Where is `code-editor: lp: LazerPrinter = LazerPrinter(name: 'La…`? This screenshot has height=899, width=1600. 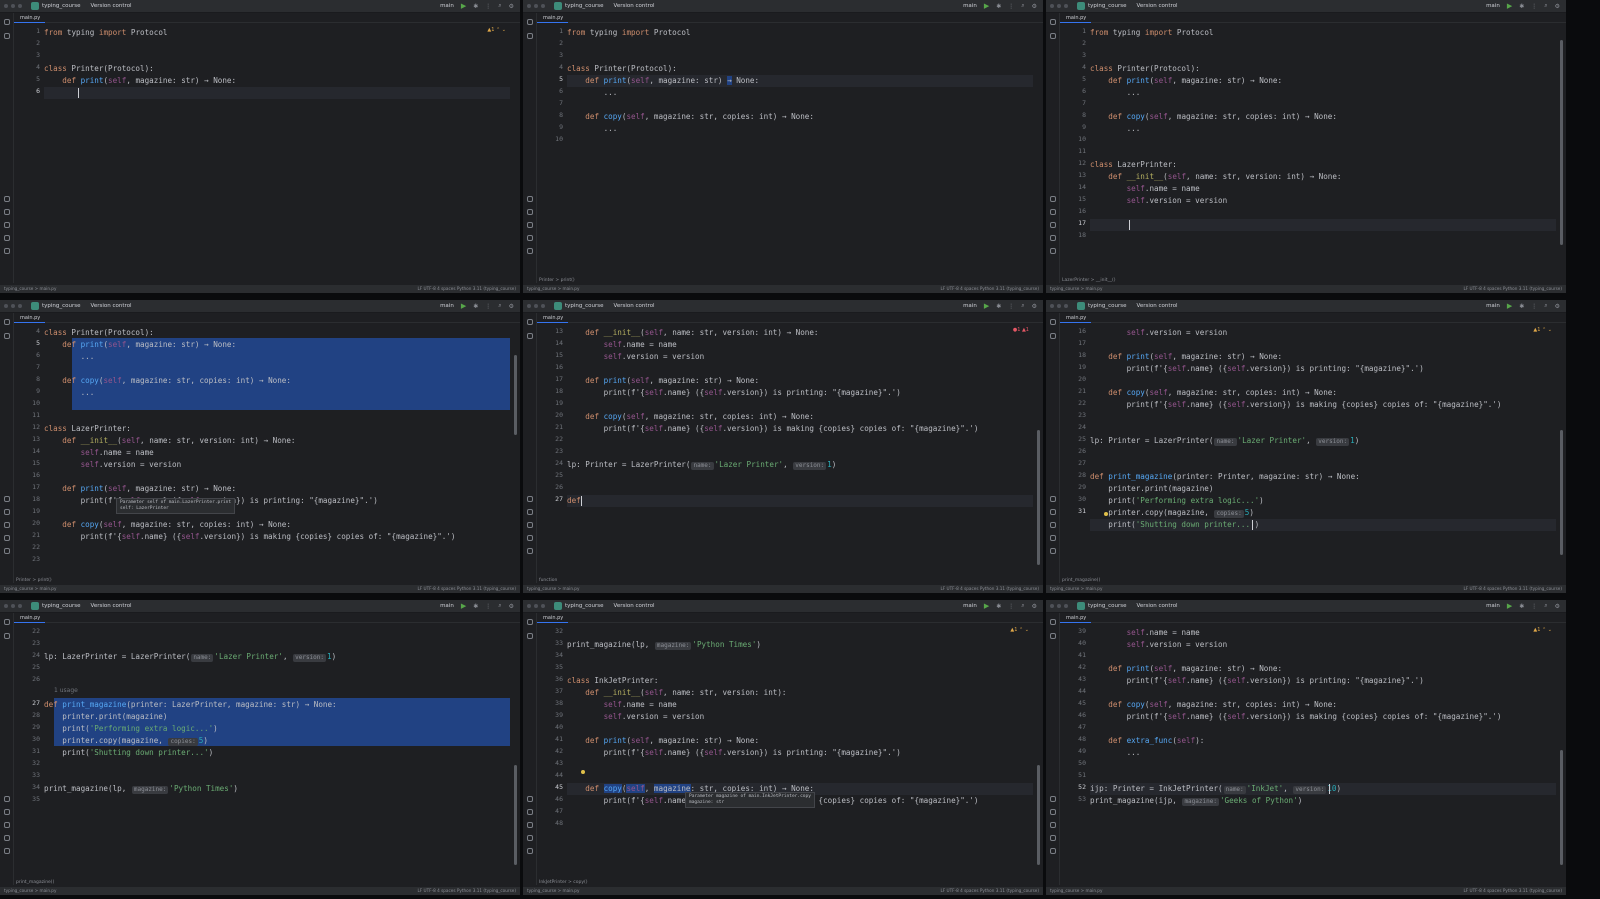 code-editor: lp: LazerPrinter = LazerPrinter(name: 'La… is located at coordinates (277, 751).